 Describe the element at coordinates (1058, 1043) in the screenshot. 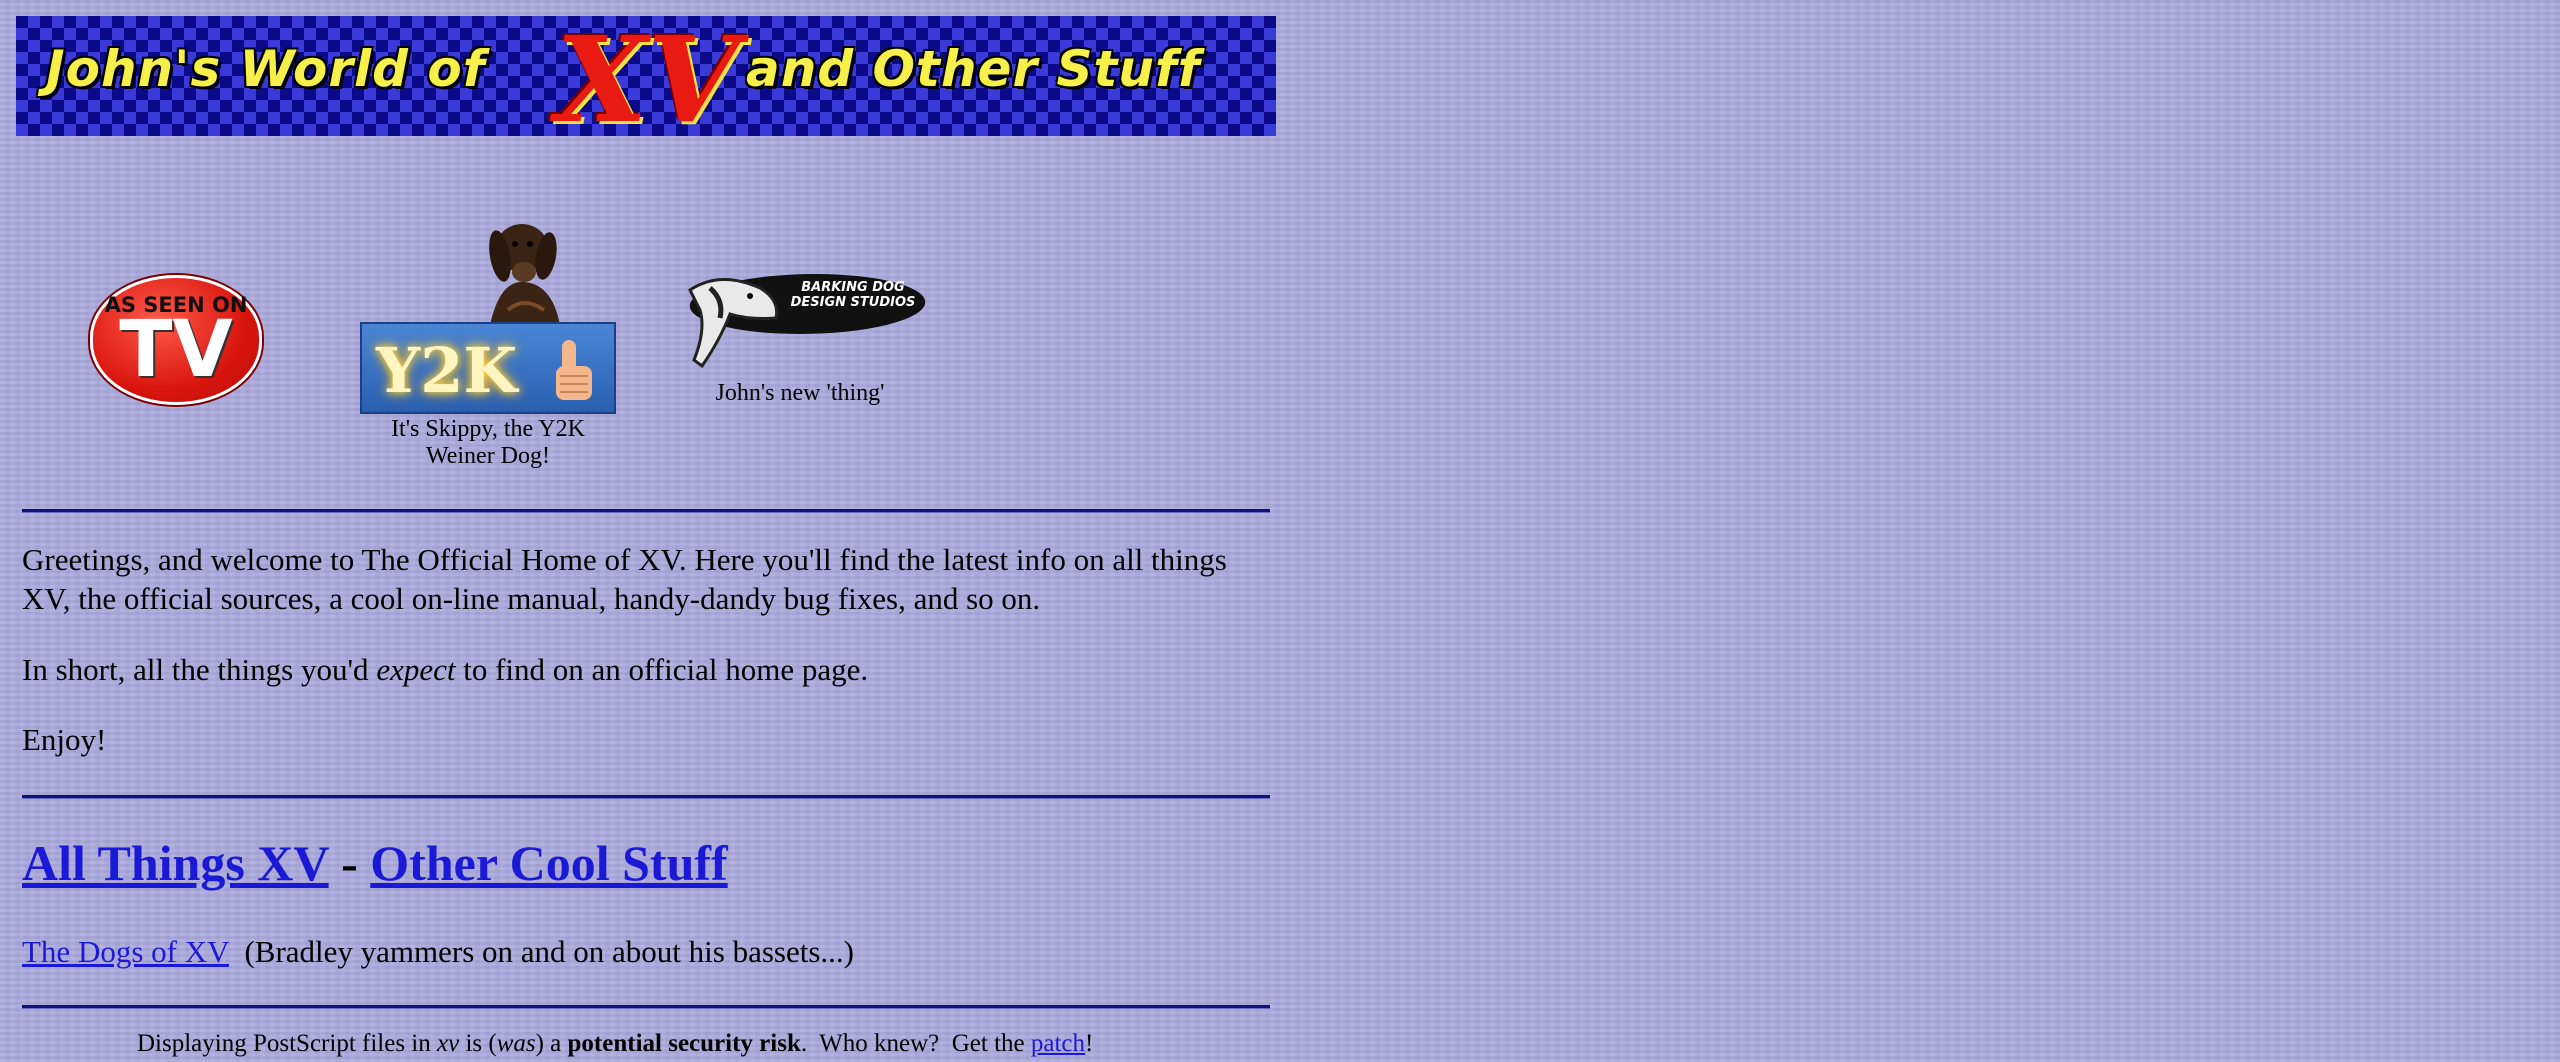

I see `patch-link: patch` at that location.